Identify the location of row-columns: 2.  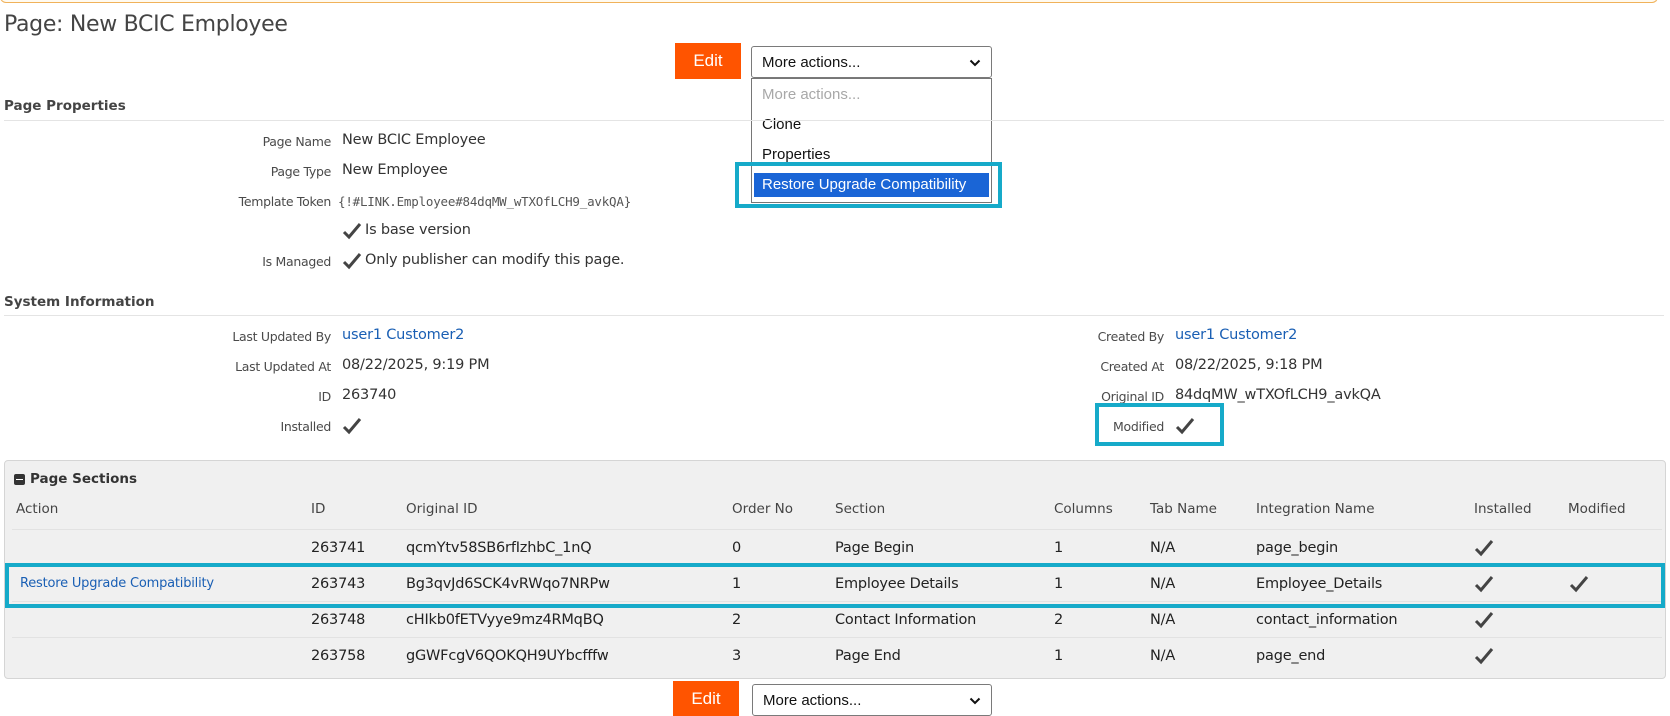
(1059, 620).